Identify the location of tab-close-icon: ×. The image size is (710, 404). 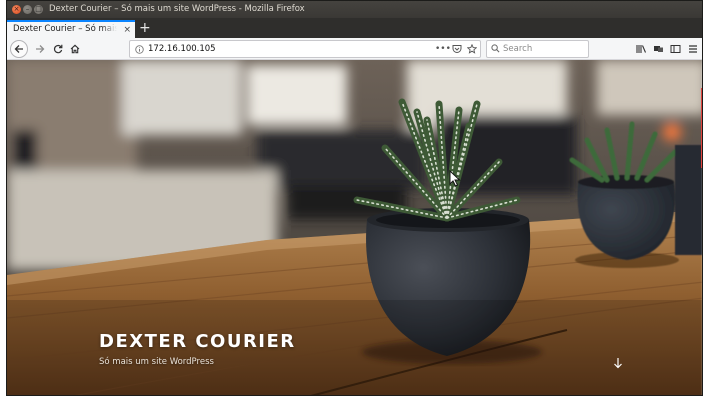
(127, 30).